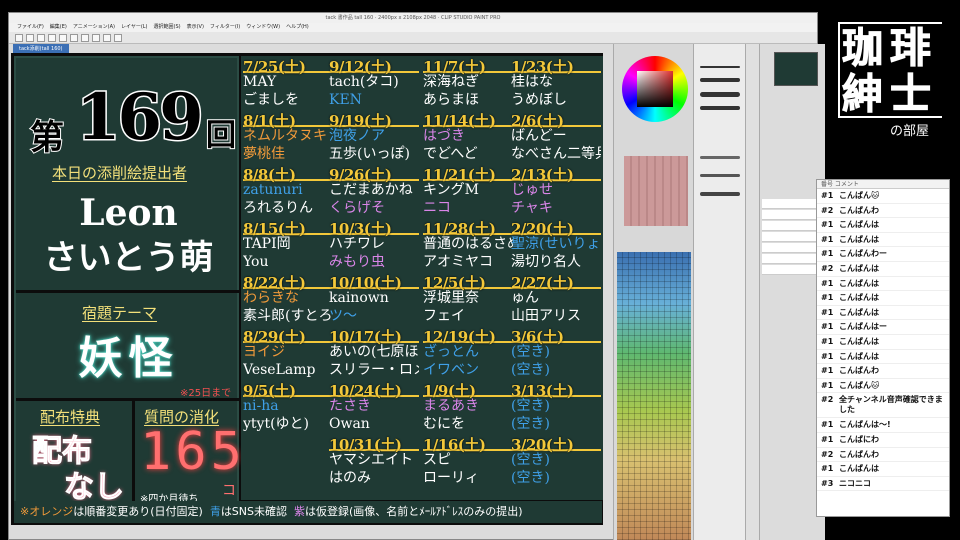  Describe the element at coordinates (911, 94) in the screenshot. I see `logo-char: 士` at that location.